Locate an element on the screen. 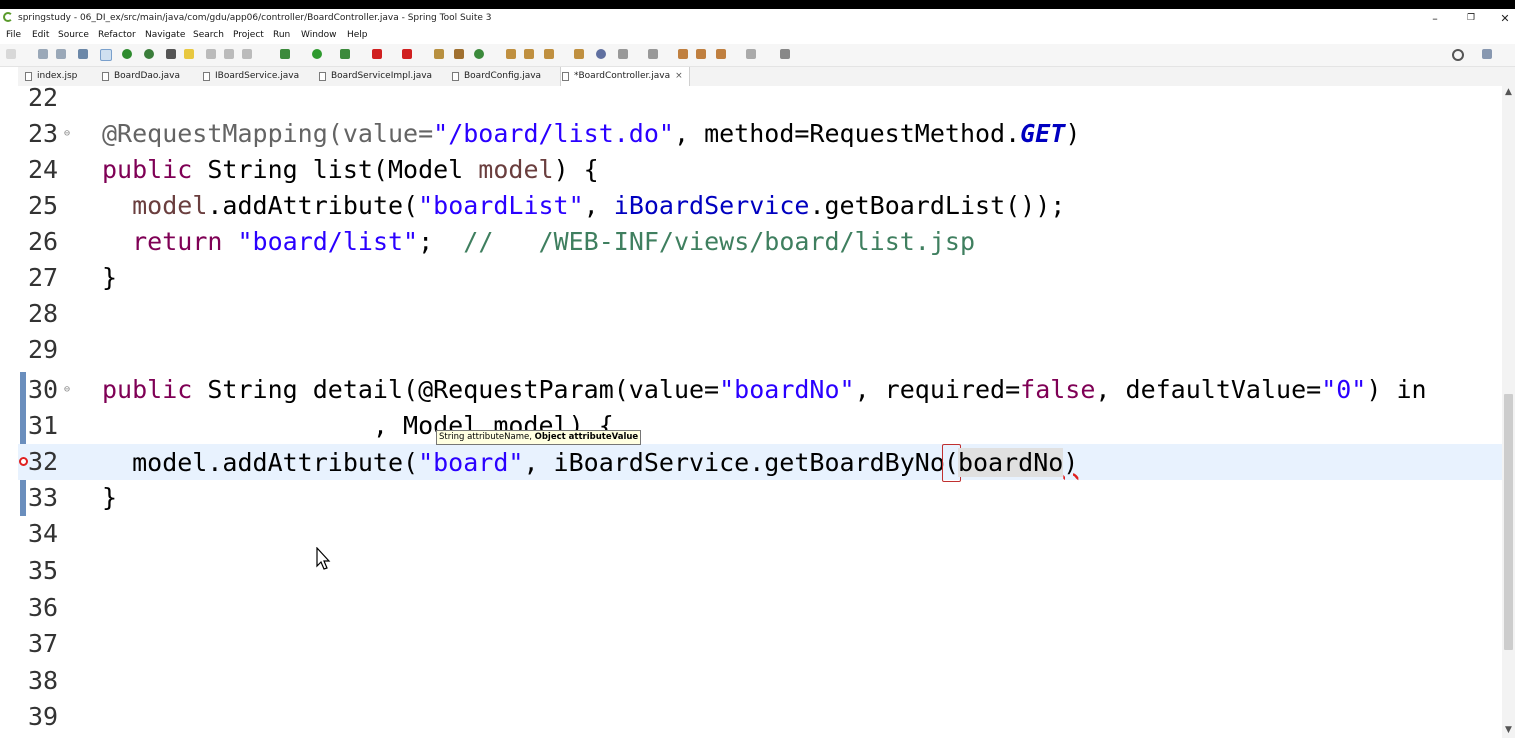  line-number: 34 is located at coordinates (43, 533).